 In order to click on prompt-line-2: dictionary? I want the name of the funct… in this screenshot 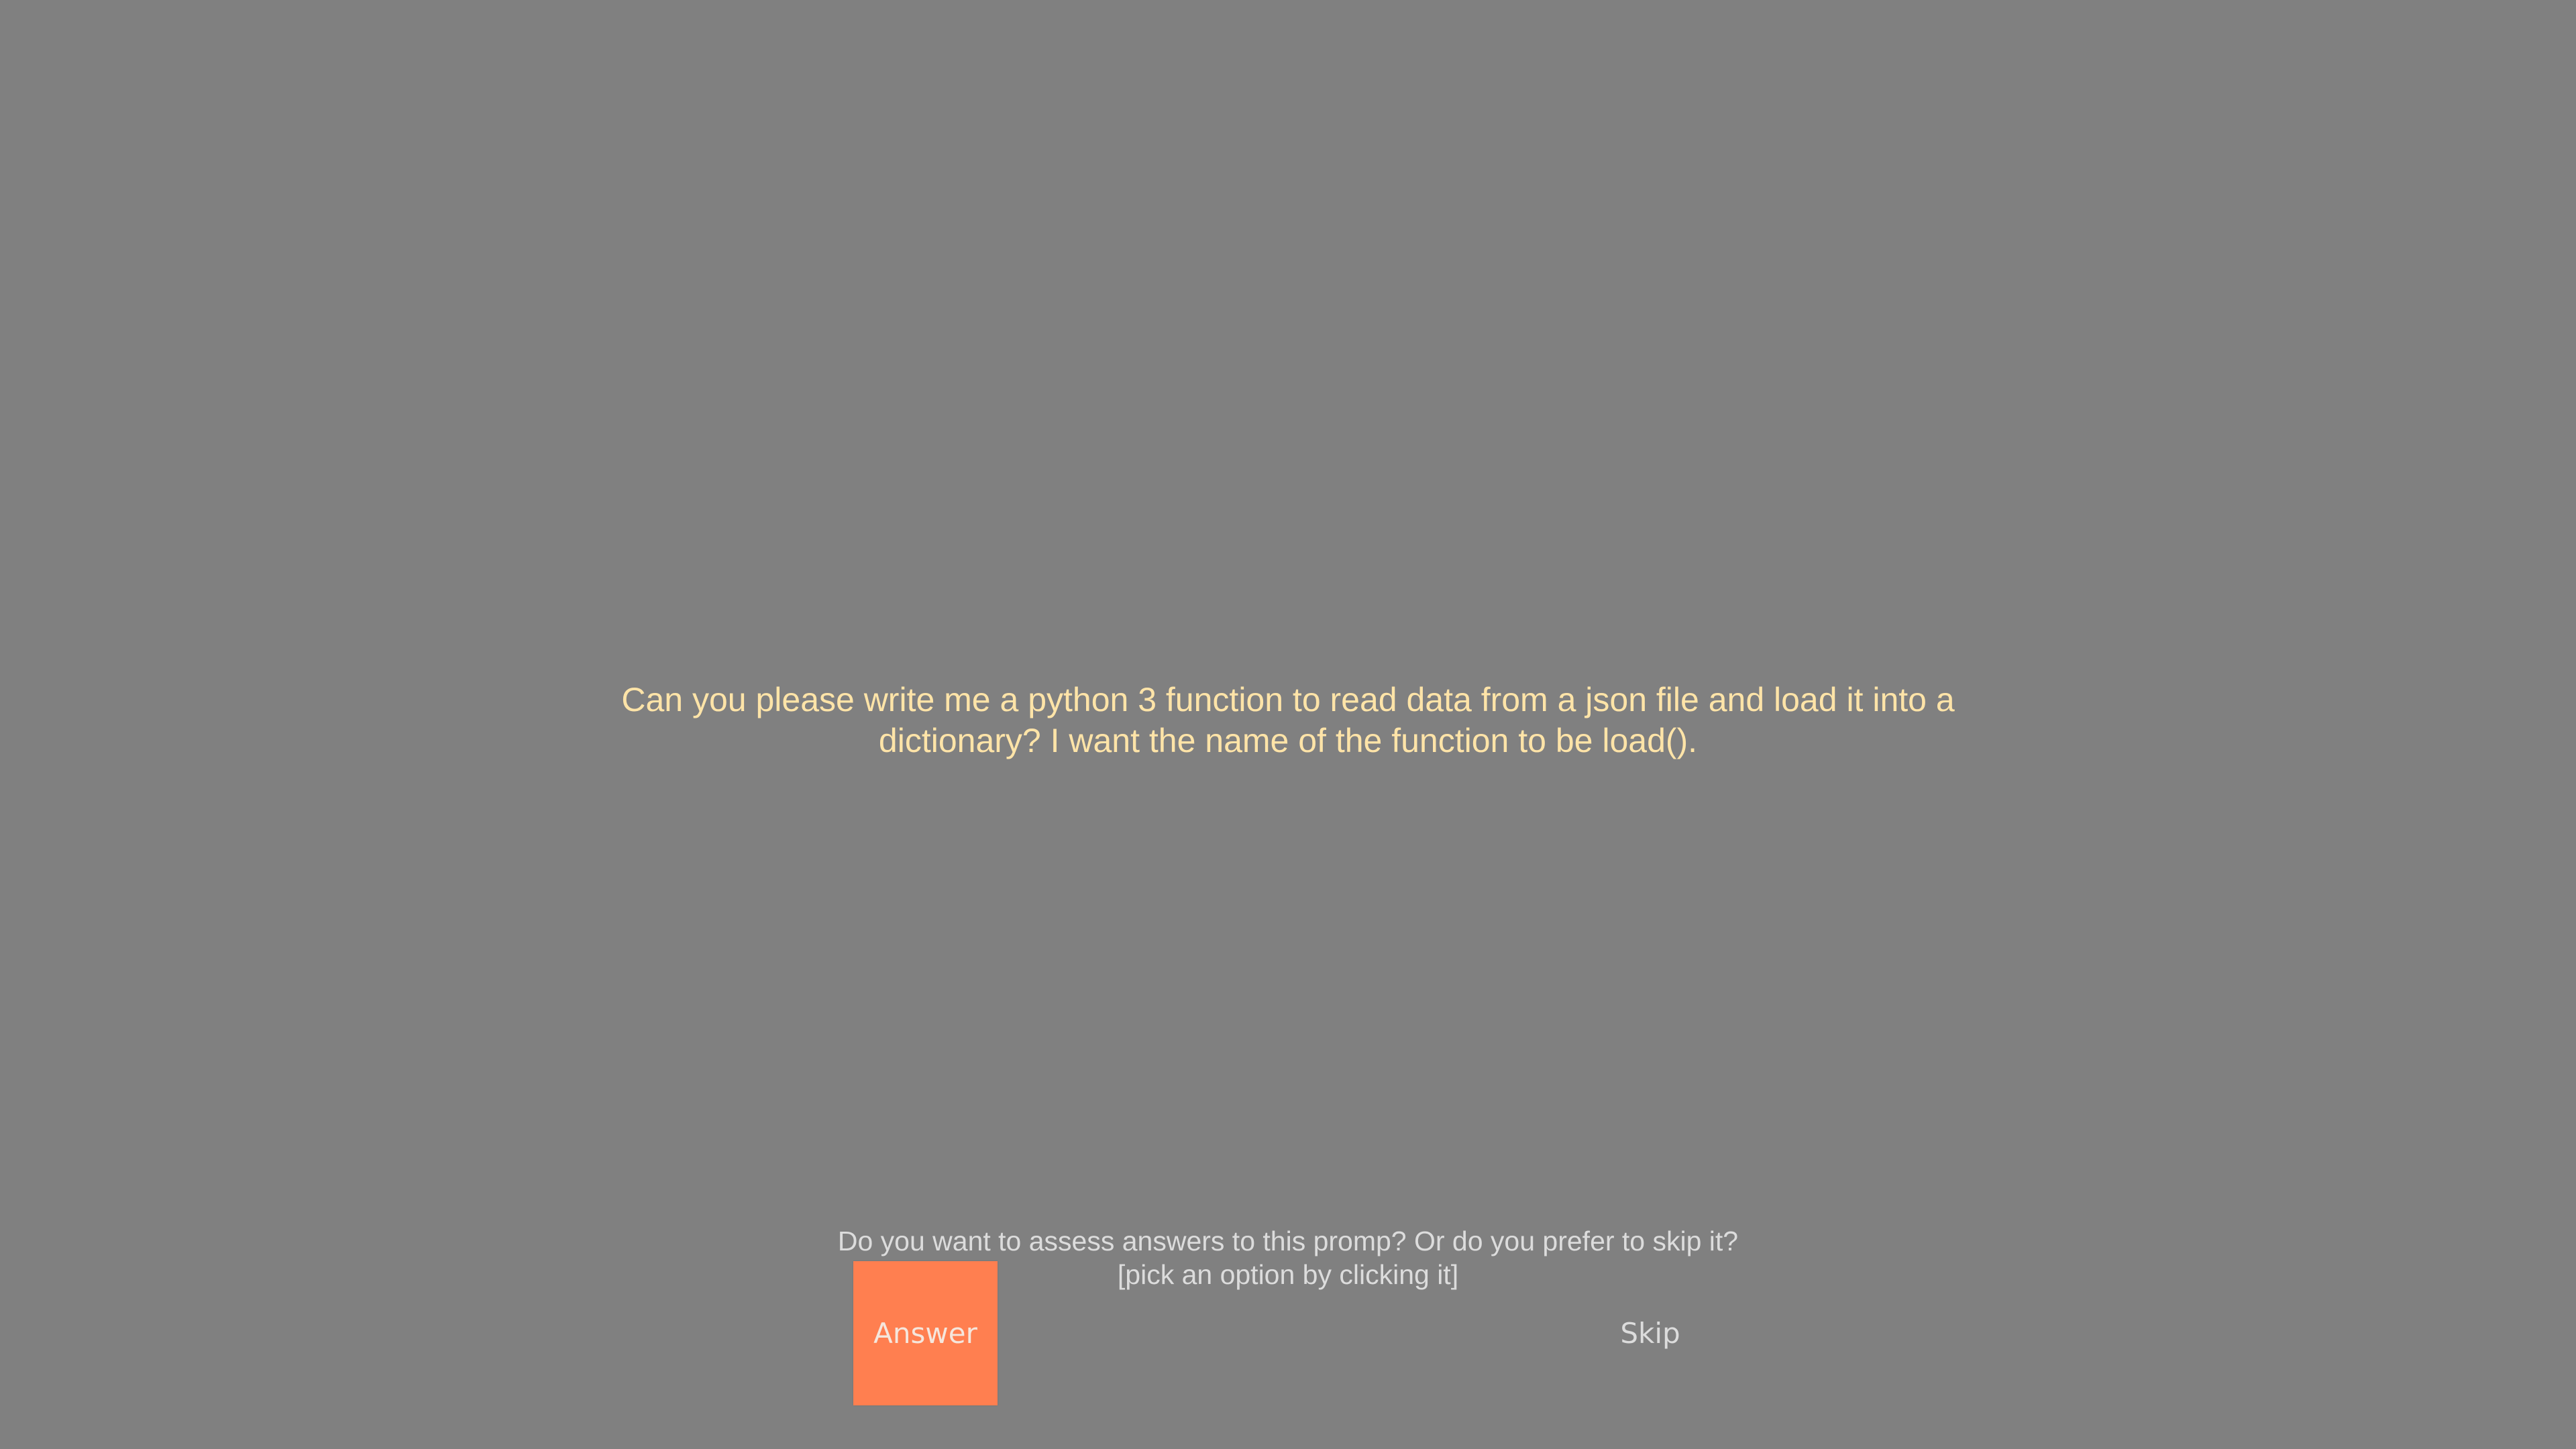, I will do `click(1288, 740)`.